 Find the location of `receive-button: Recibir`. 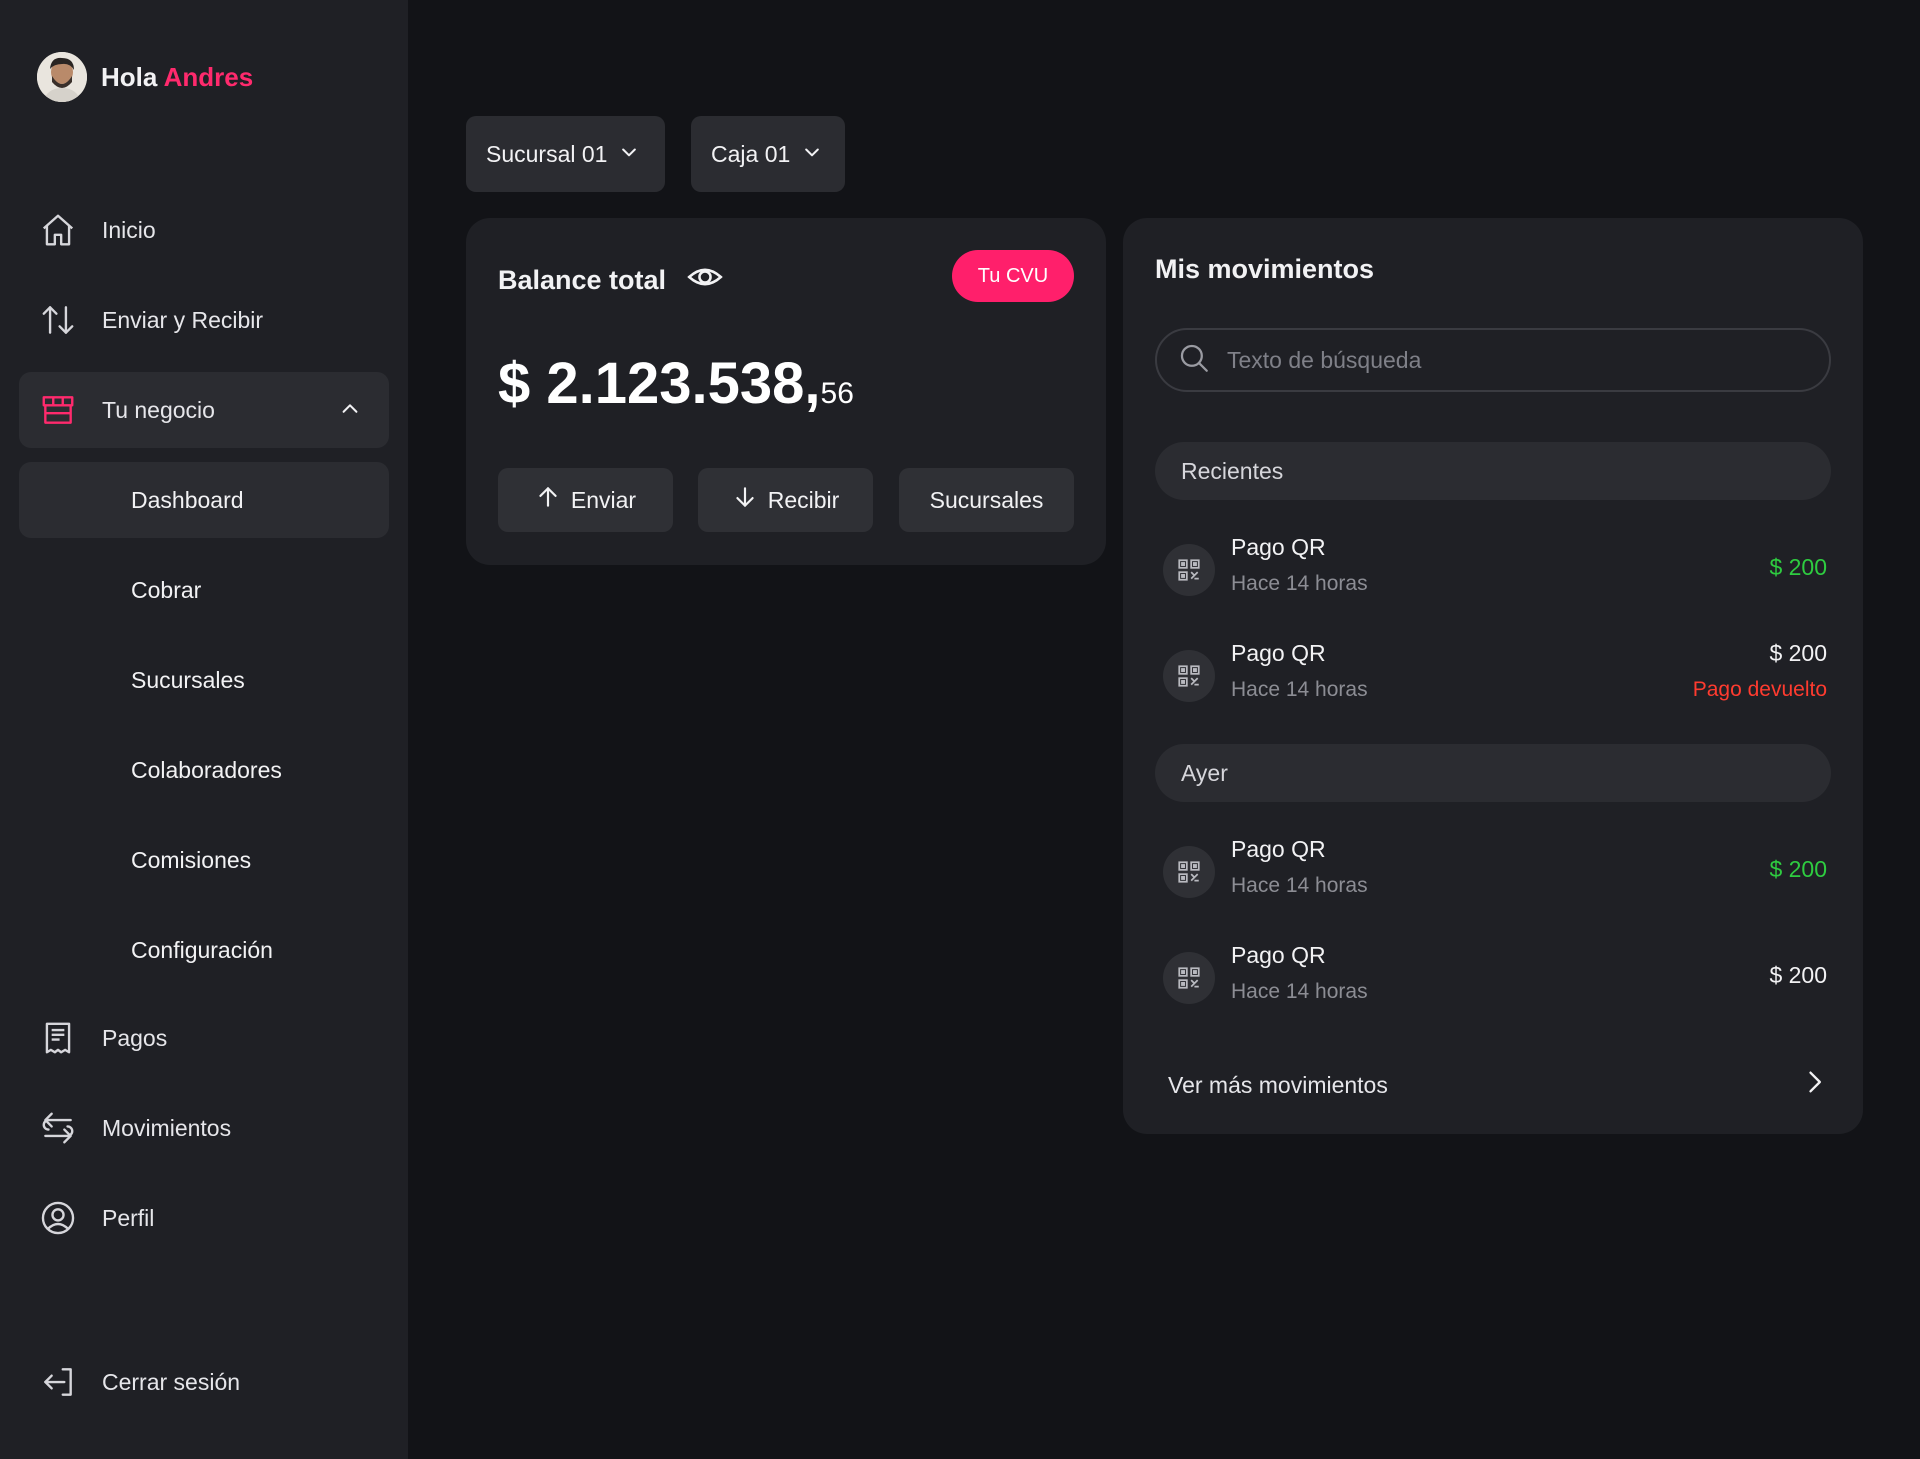

receive-button: Recibir is located at coordinates (785, 500).